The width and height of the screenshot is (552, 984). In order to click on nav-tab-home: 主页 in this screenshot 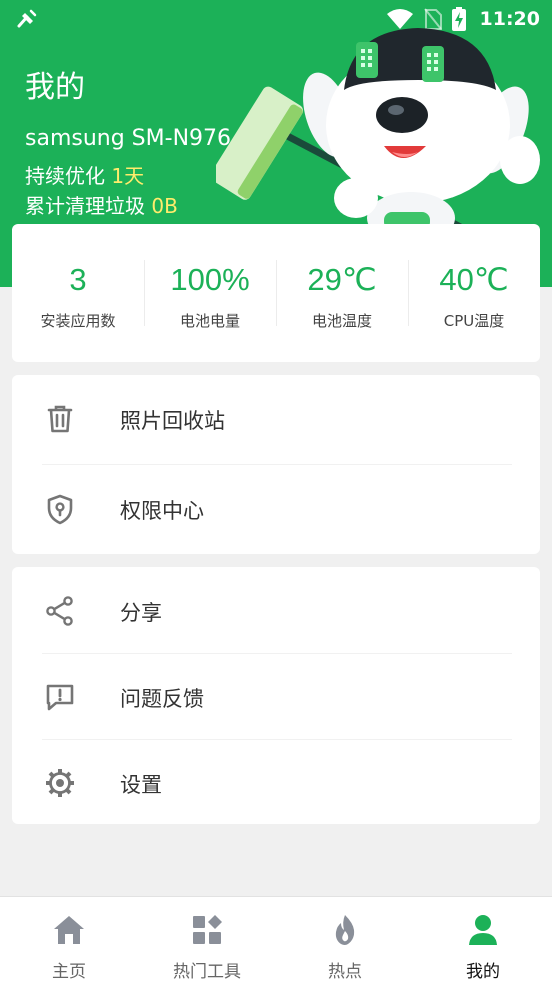, I will do `click(69, 940)`.